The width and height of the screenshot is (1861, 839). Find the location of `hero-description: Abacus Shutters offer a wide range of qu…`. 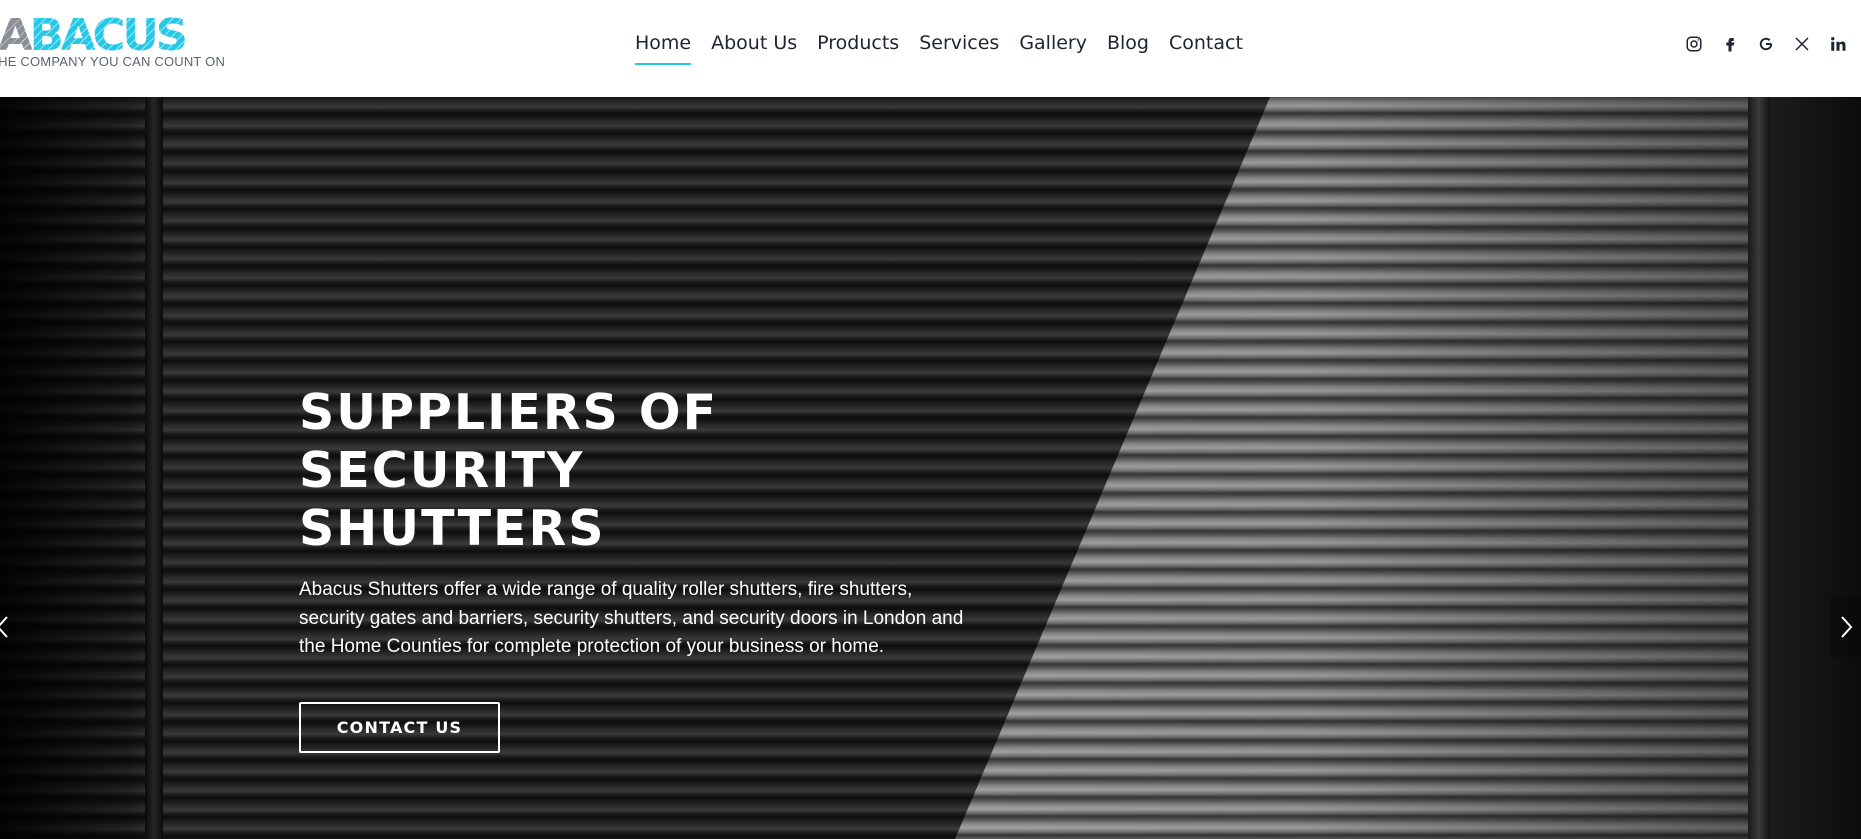

hero-description: Abacus Shutters offer a wide range of qu… is located at coordinates (631, 618).